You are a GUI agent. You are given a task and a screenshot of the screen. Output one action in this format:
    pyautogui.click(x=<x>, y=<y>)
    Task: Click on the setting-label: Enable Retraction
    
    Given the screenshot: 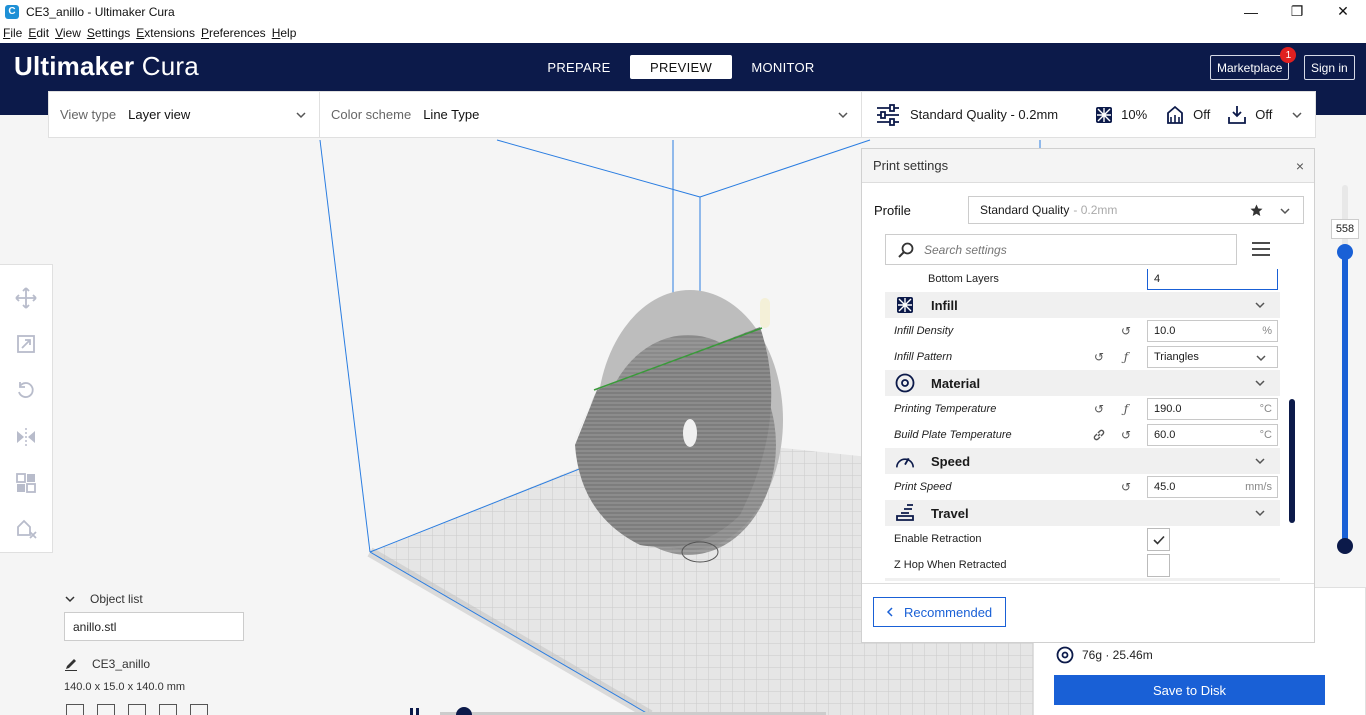 What is the action you would take?
    pyautogui.click(x=938, y=539)
    